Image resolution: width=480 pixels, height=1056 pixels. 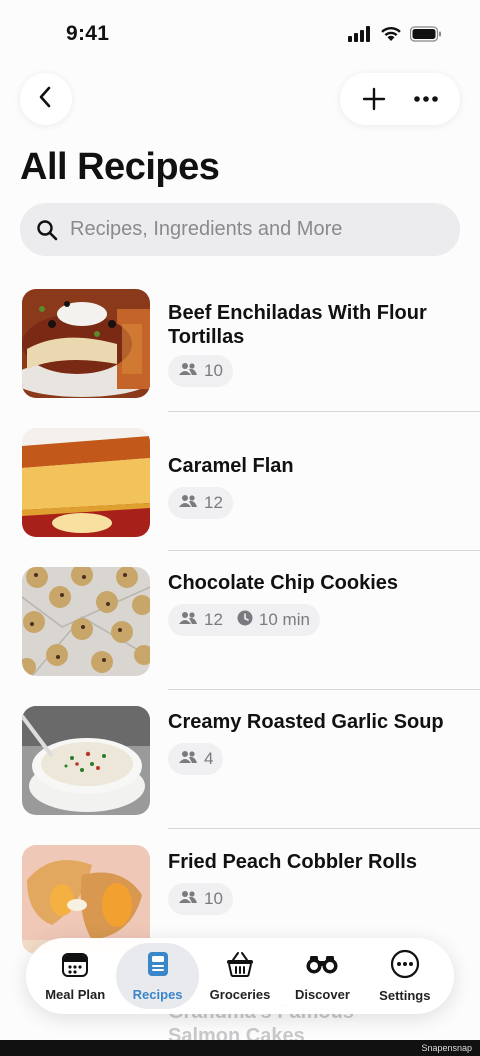 I want to click on recipe-thumbnail-flan, so click(x=86, y=482).